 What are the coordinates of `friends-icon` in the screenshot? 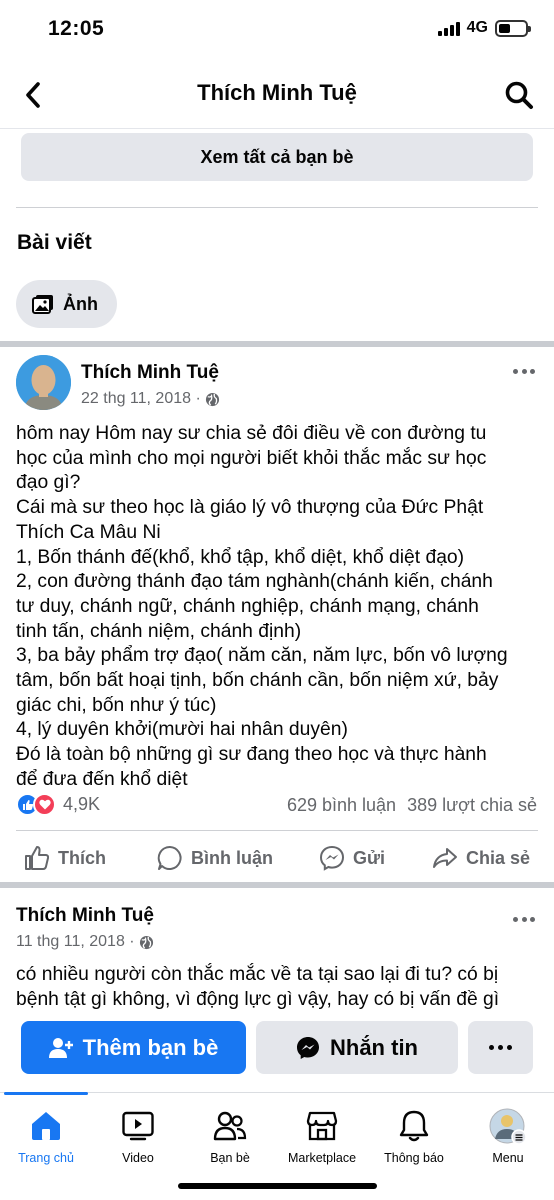 It's located at (230, 1126).